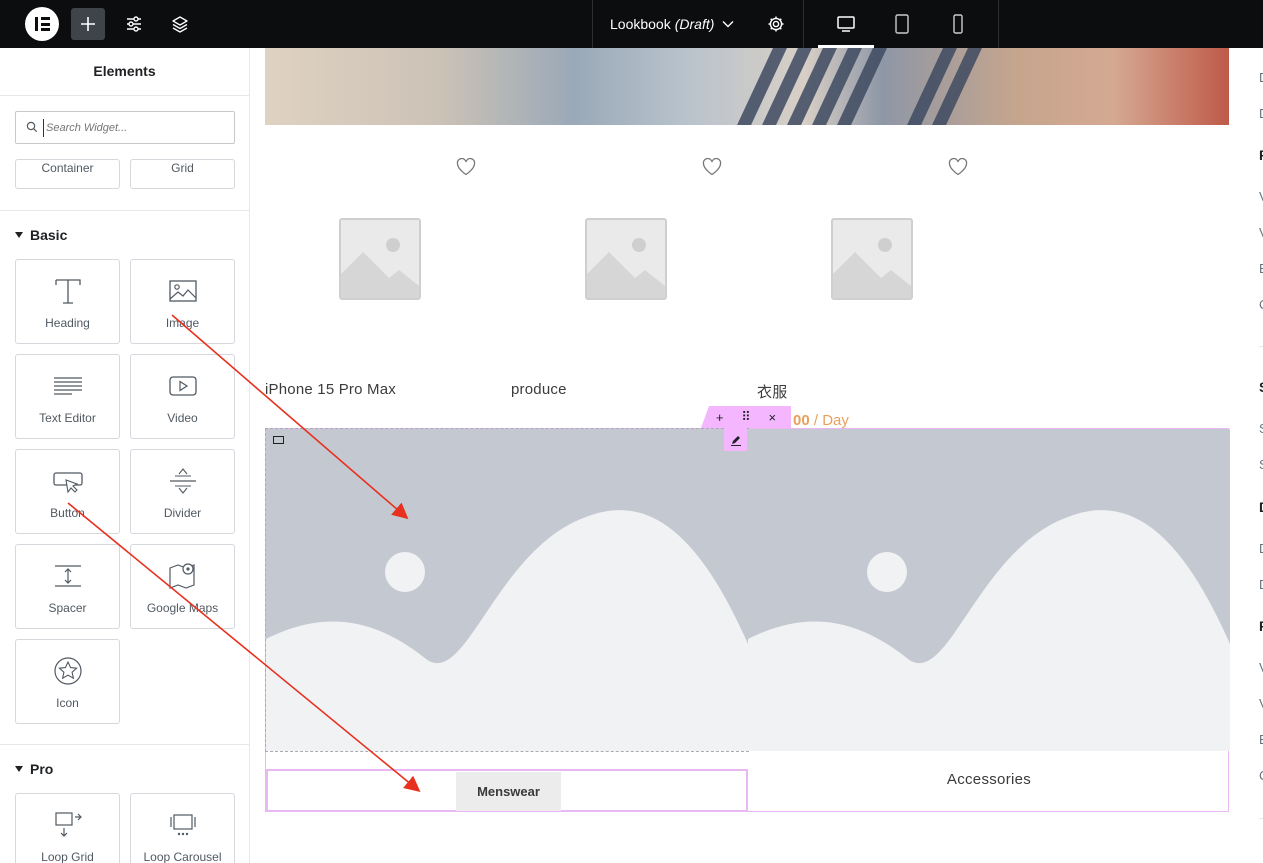 This screenshot has height=863, width=1263. Describe the element at coordinates (42, 769) in the screenshot. I see `category-title: Pro` at that location.